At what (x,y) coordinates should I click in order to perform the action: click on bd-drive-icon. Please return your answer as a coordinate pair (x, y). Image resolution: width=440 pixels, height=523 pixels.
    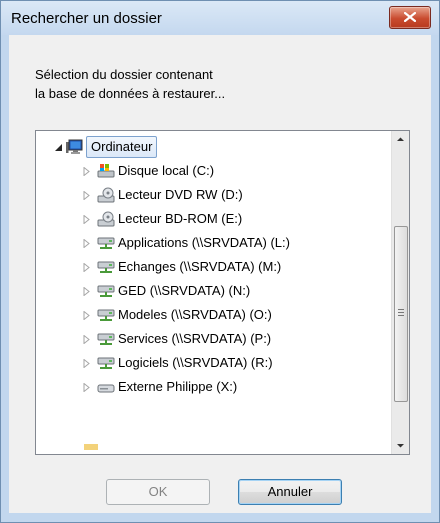
    Looking at the image, I should click on (106, 219).